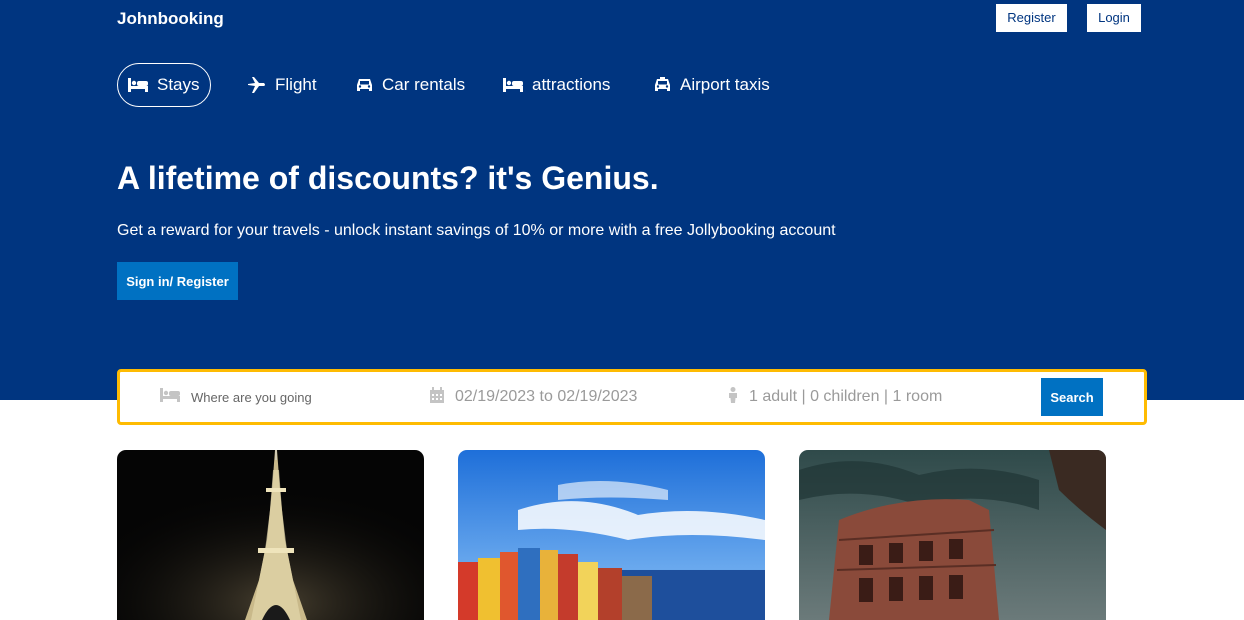  I want to click on nav-item-label: Airport taxis, so click(725, 84).